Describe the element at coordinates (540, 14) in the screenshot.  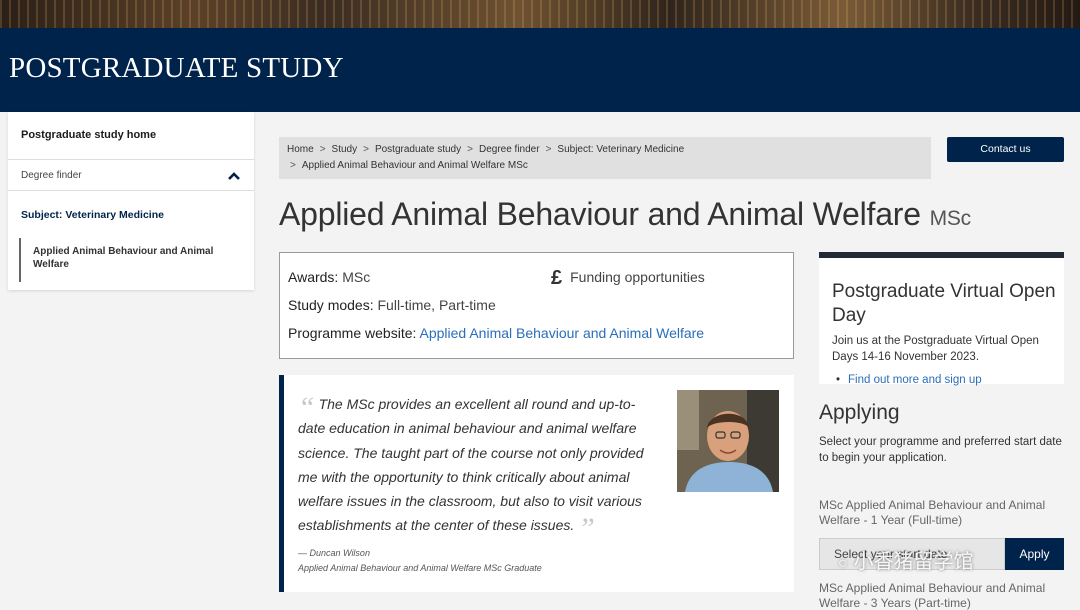
I see `campus-banner-image` at that location.